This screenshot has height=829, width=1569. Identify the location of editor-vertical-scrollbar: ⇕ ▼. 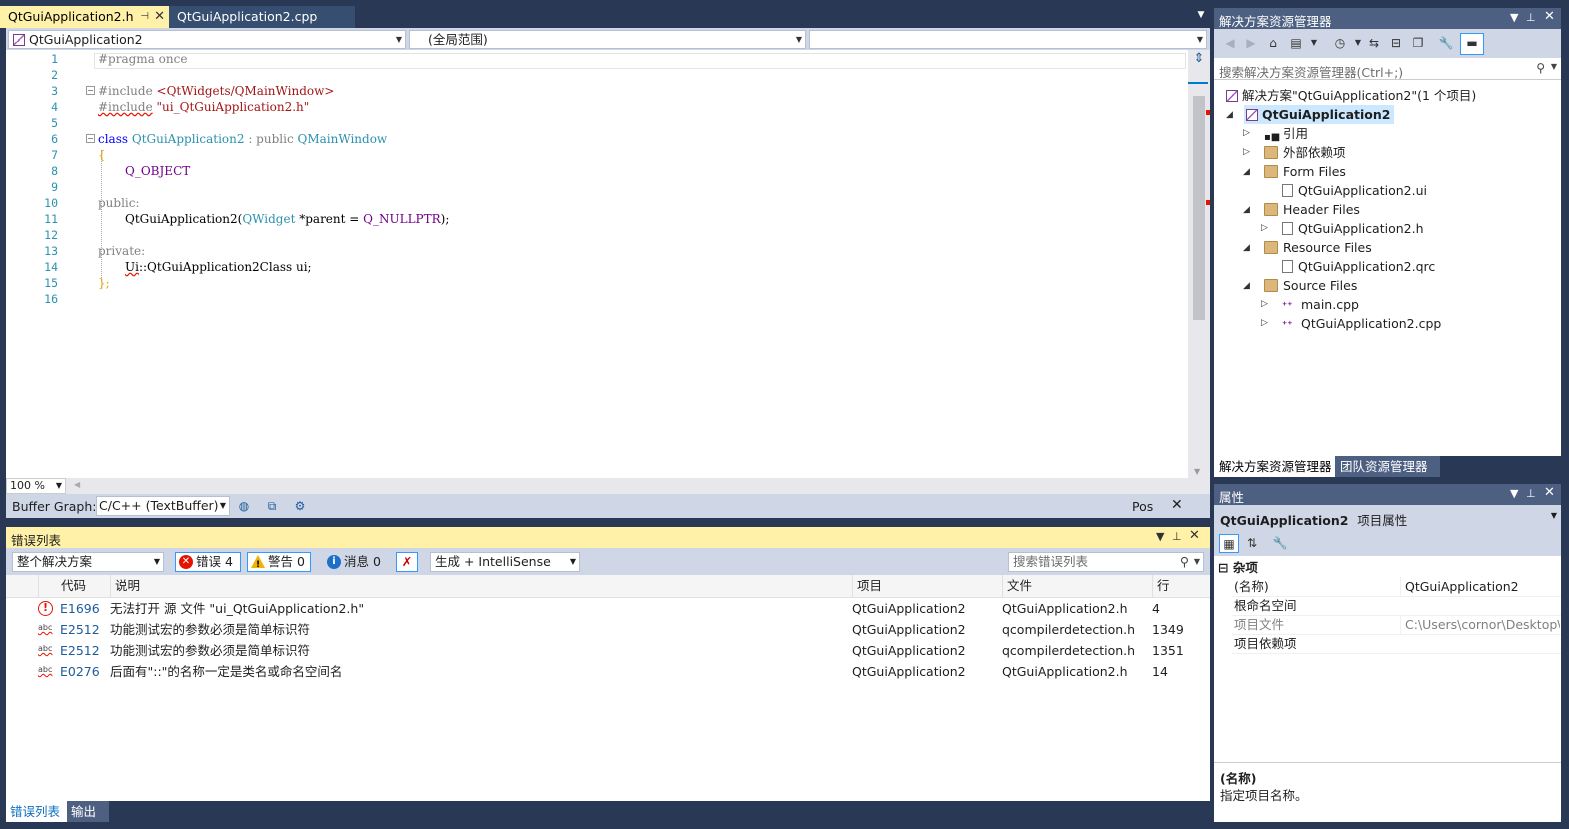
(1199, 264).